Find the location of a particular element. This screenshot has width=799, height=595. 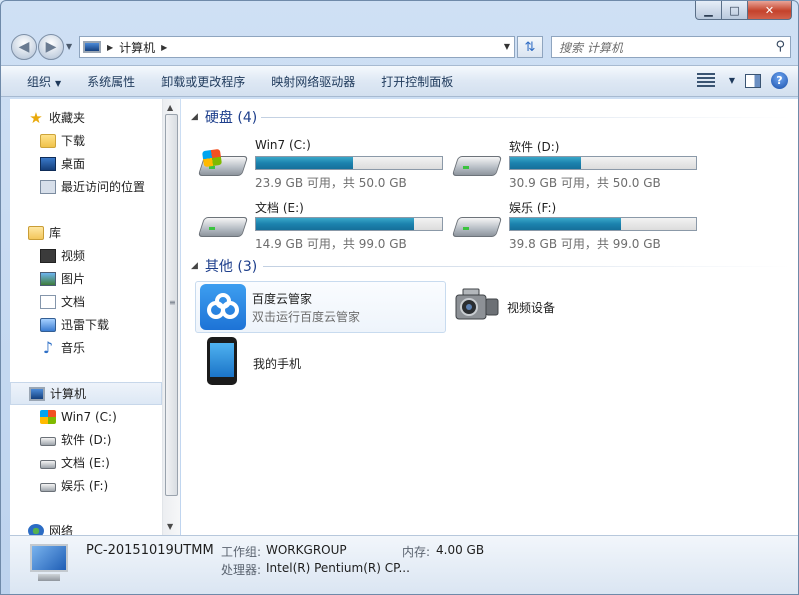

section-other: ◢ 其他 (3) is located at coordinates (224, 266).